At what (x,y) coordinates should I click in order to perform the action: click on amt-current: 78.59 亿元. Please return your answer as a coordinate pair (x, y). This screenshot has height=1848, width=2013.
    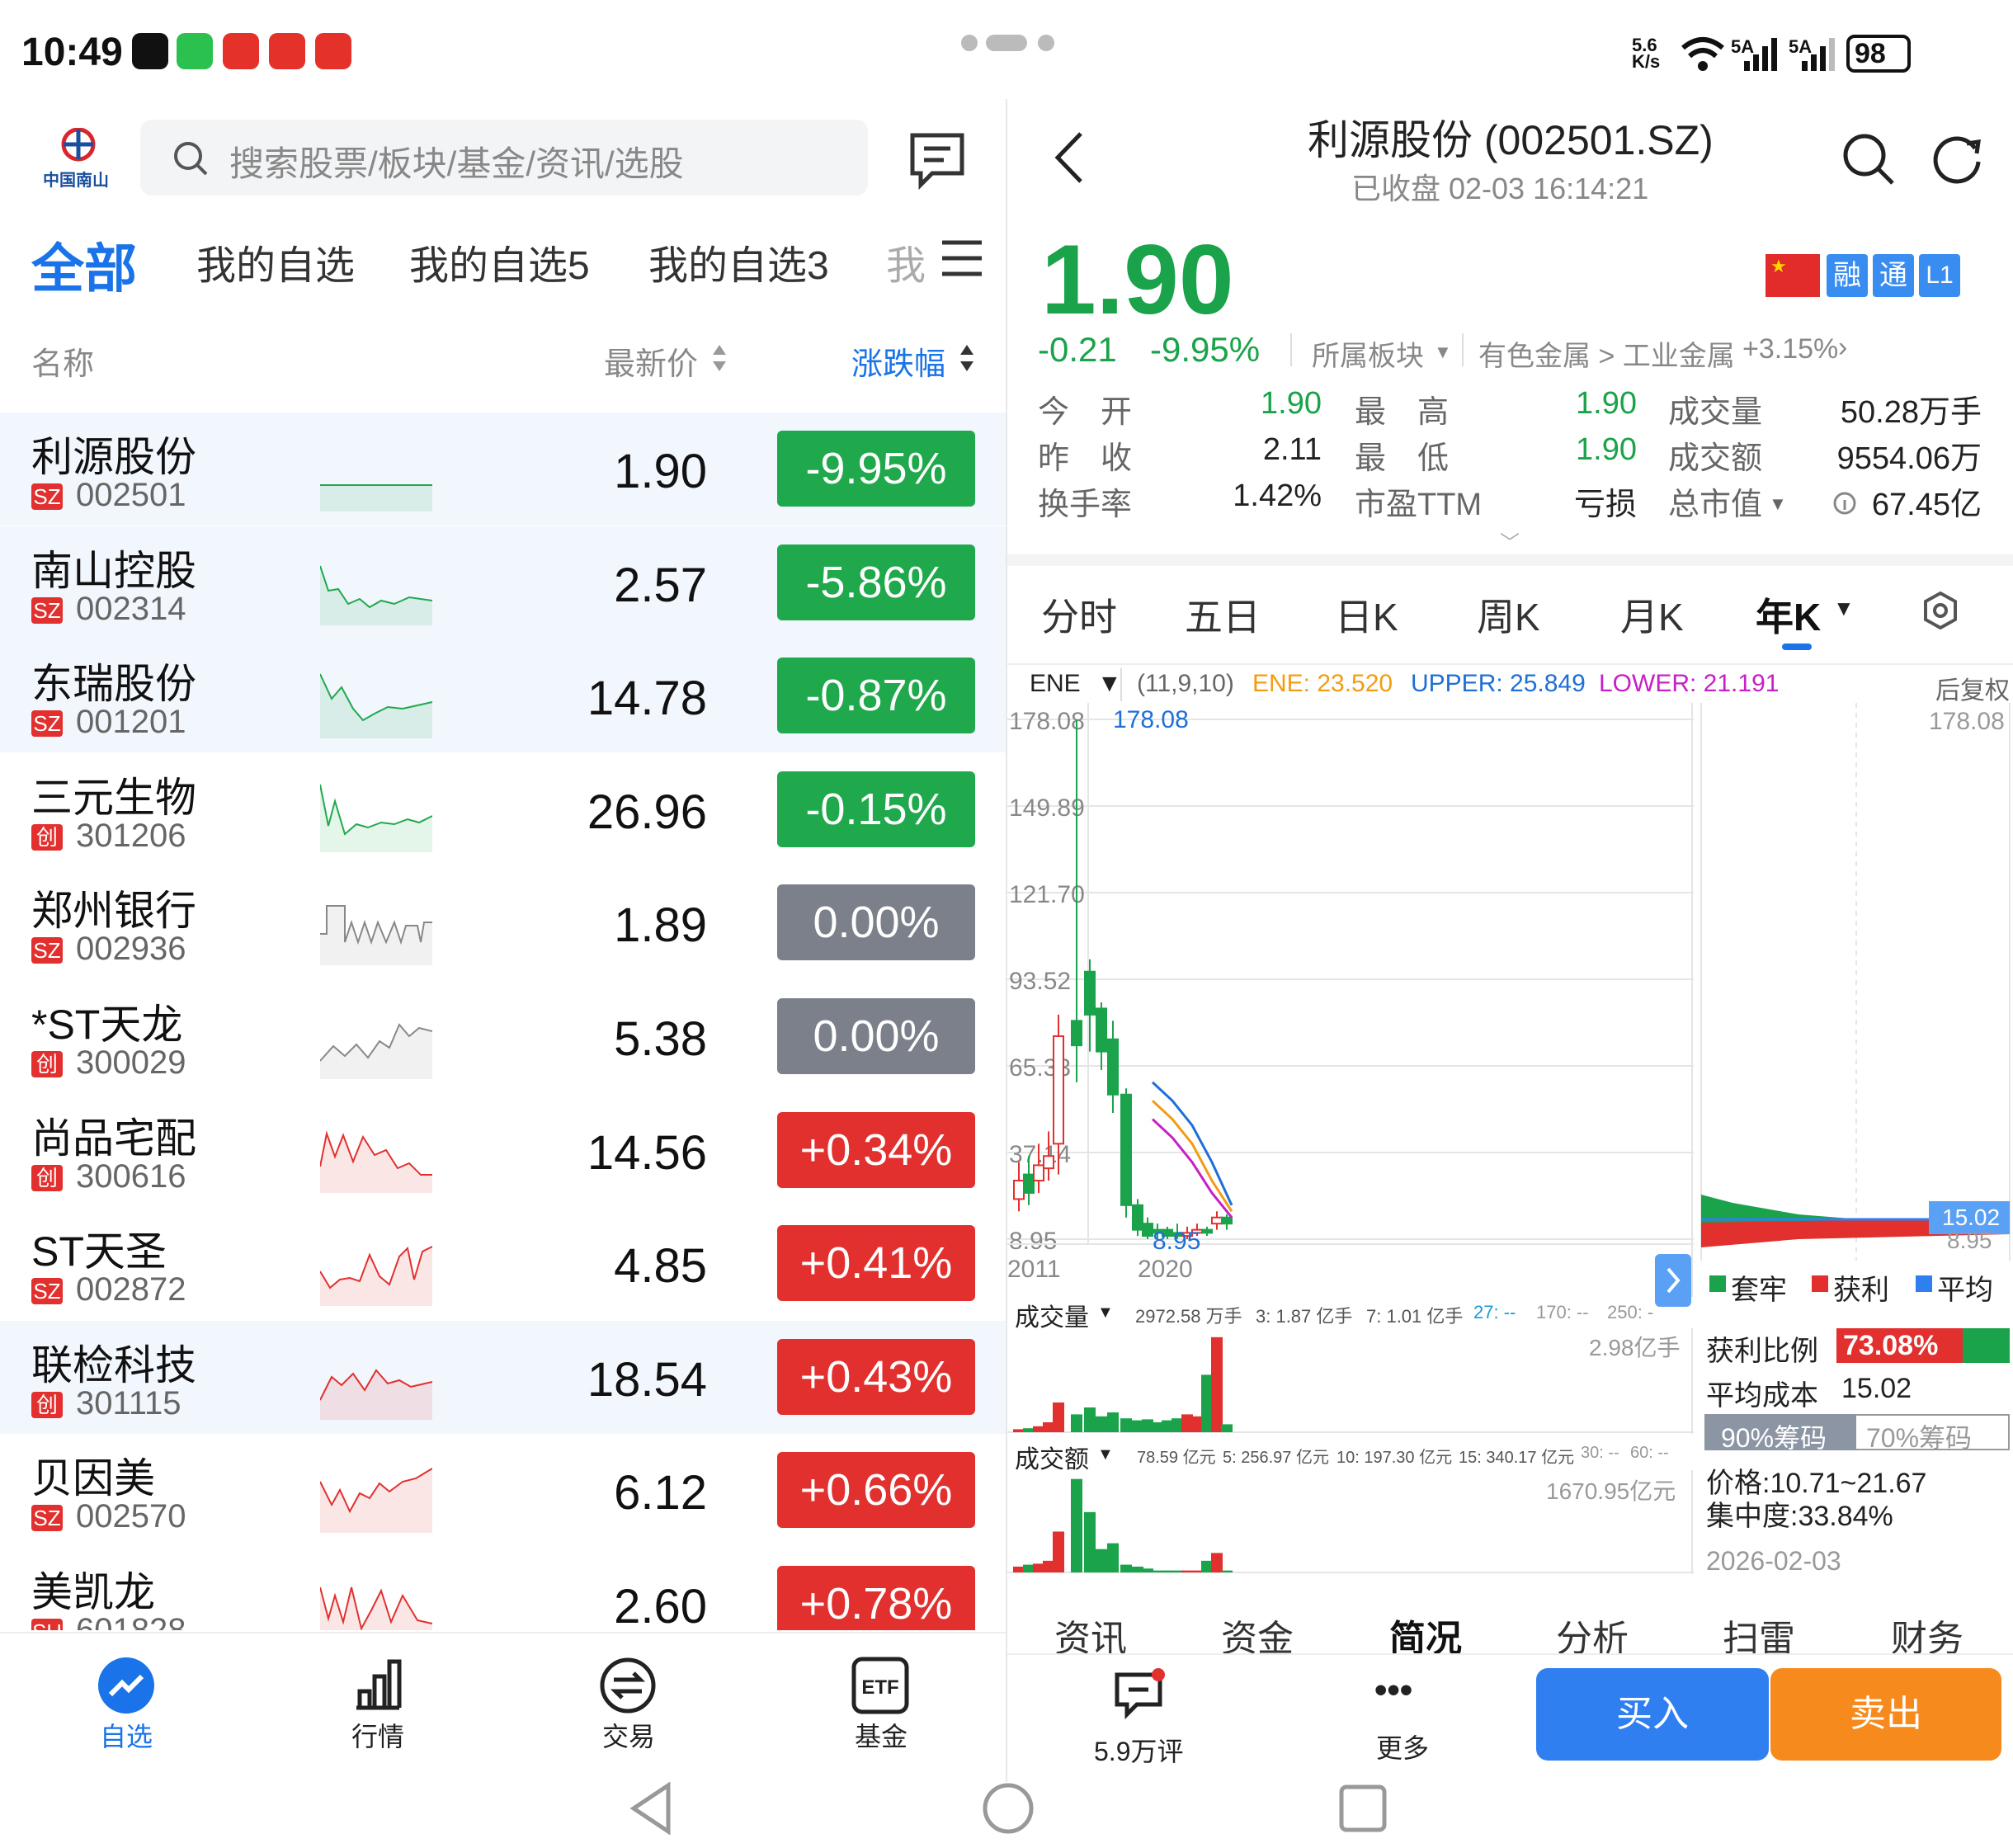
    Looking at the image, I should click on (1176, 1458).